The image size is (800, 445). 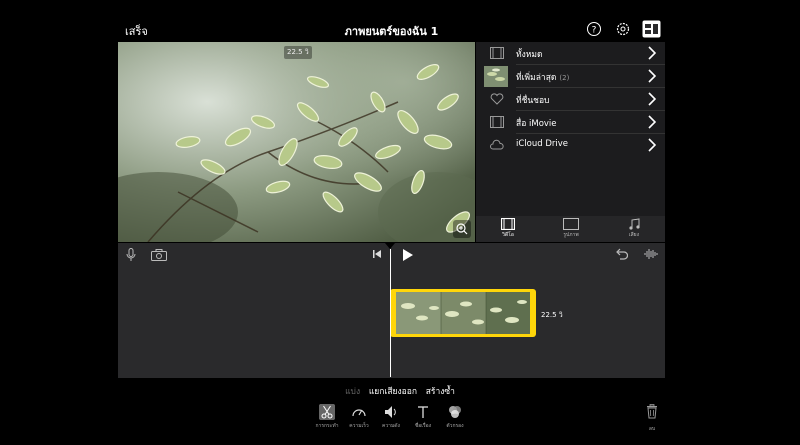 What do you see at coordinates (533, 101) in the screenshot?
I see `browser-item-label: ที่ชื่นชอบ` at bounding box center [533, 101].